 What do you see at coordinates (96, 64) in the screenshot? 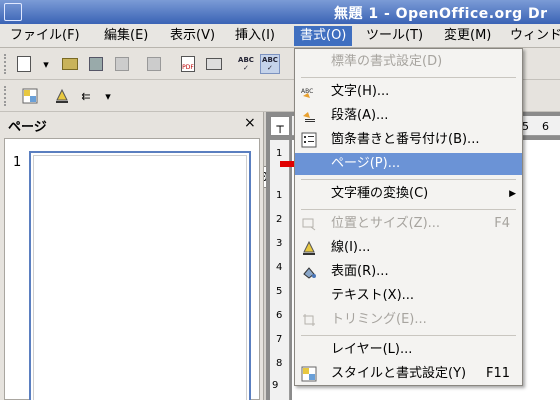
I see `save-icon` at bounding box center [96, 64].